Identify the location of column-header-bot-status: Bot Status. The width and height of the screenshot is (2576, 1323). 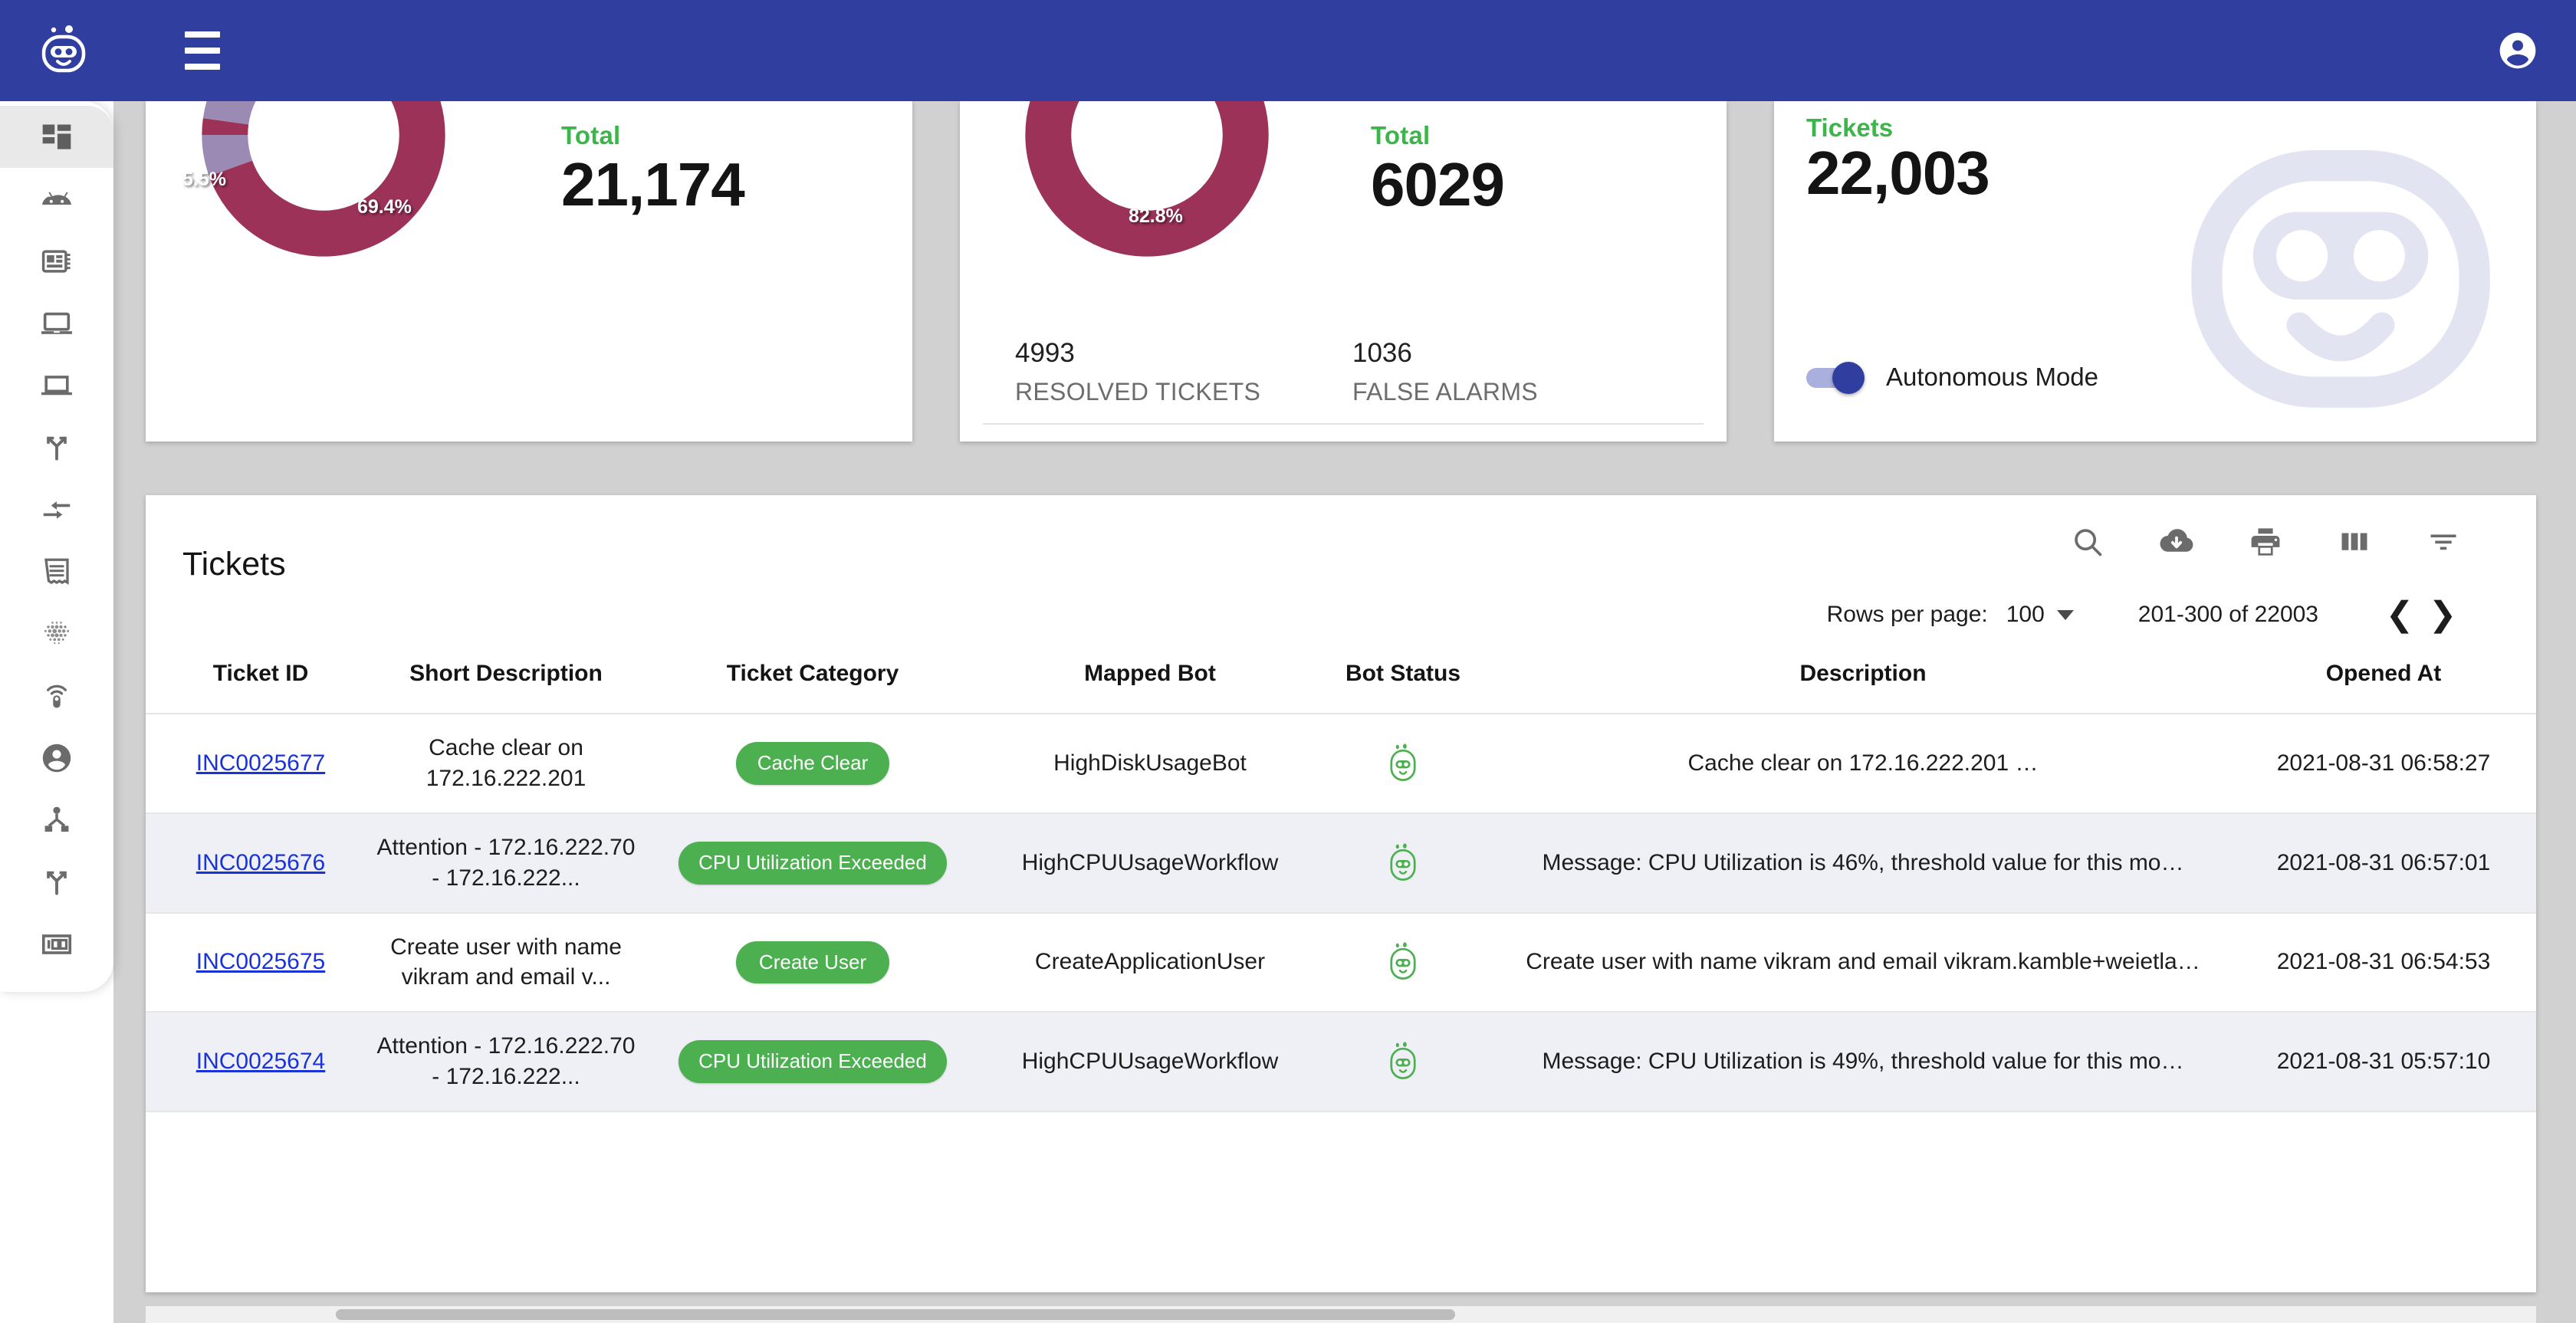
(1403, 676).